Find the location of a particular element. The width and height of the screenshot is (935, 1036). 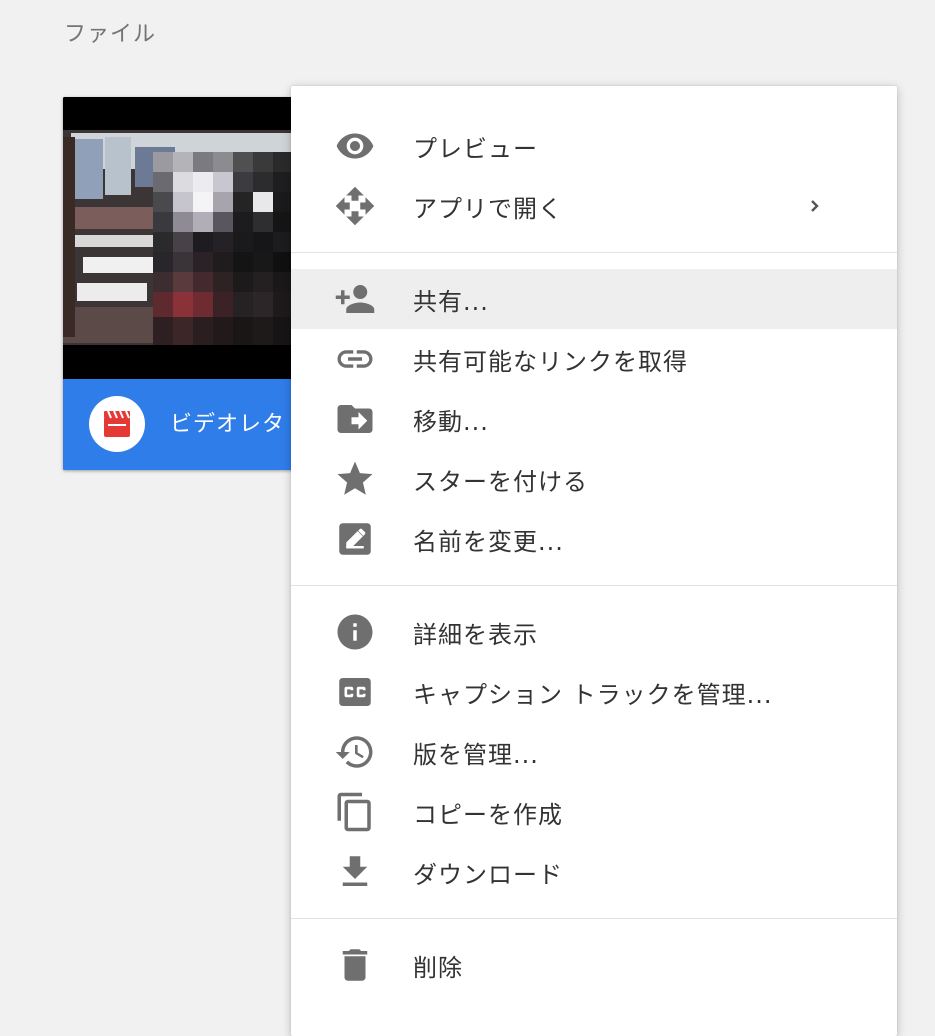

file-name: ビデオレタ is located at coordinates (228, 424).